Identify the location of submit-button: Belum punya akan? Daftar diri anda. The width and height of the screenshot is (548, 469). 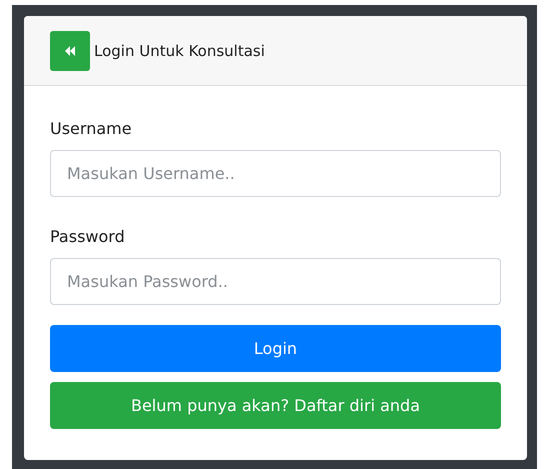
(275, 405).